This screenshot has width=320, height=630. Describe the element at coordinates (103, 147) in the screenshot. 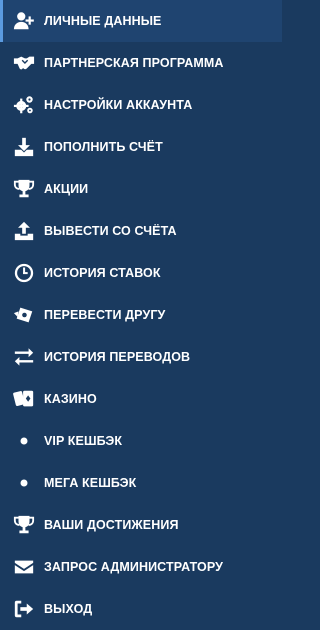

I see `menu-item-label: ПОПОЛНИТЬ СЧЁТ` at that location.